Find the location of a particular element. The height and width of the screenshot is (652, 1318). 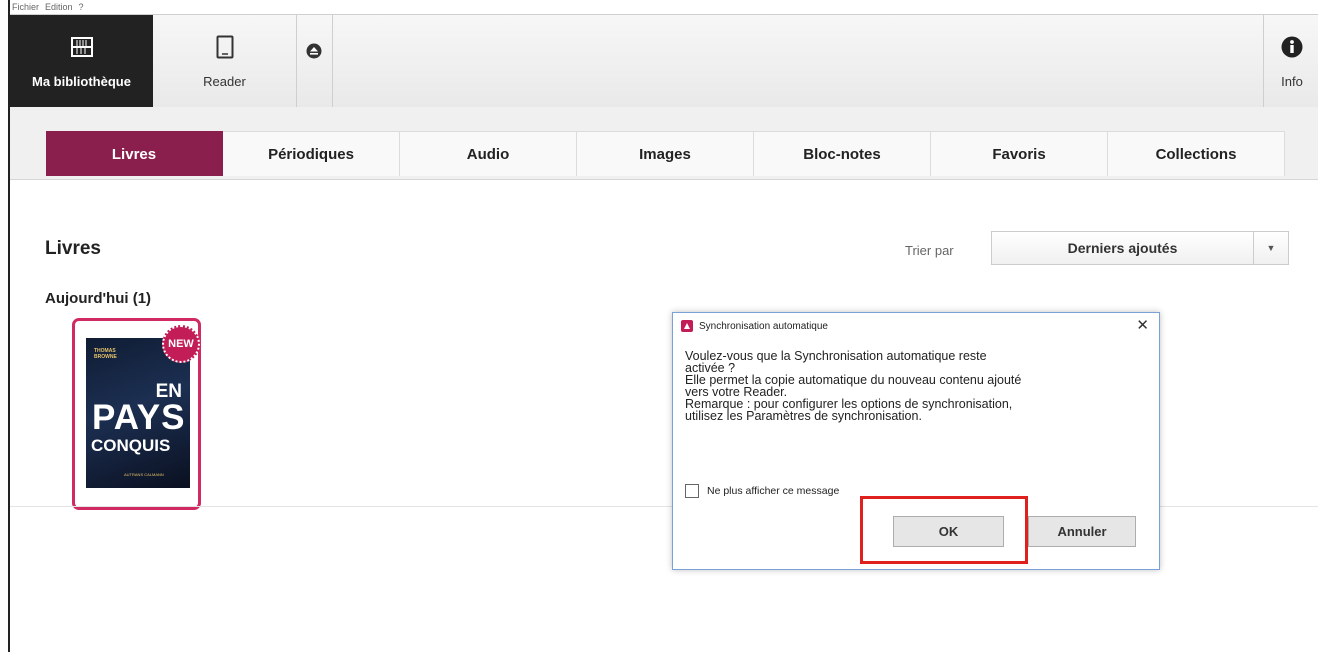

checkbox-label: Ne plus afficher ce message is located at coordinates (773, 491).